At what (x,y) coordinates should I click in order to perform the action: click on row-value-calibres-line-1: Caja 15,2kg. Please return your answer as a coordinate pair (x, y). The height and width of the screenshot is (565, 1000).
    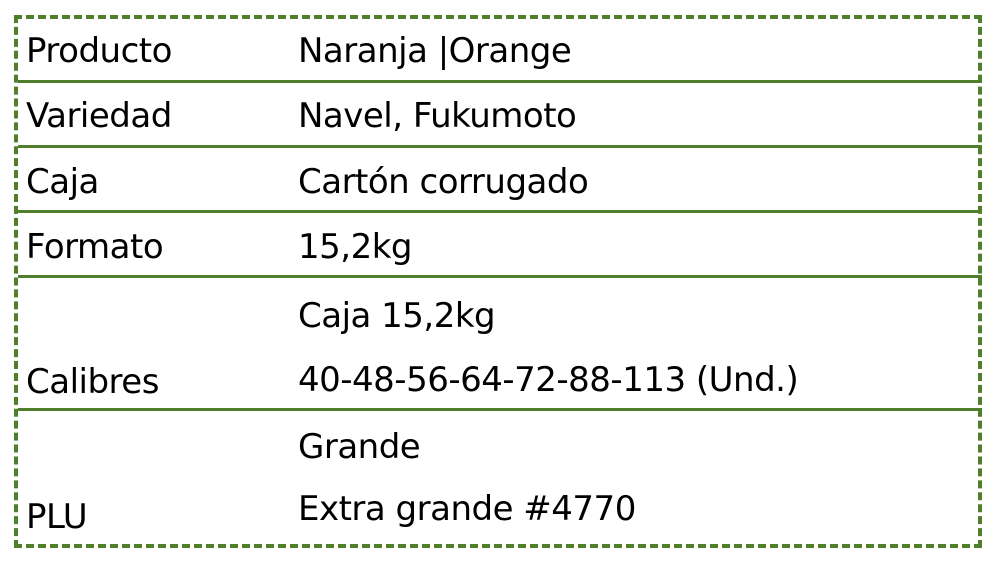
    Looking at the image, I should click on (397, 316).